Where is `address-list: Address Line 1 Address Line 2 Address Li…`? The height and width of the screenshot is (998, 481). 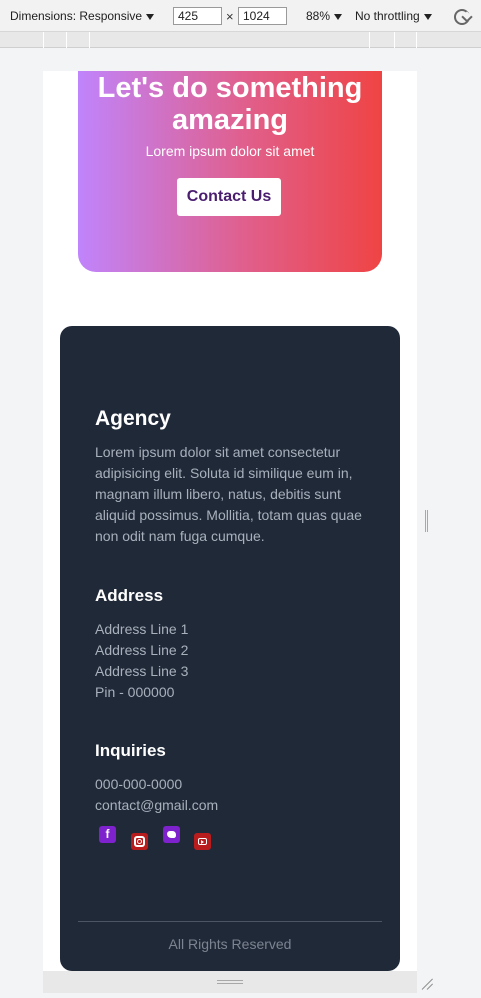
address-list: Address Line 1 Address Line 2 Address Li… is located at coordinates (141, 661).